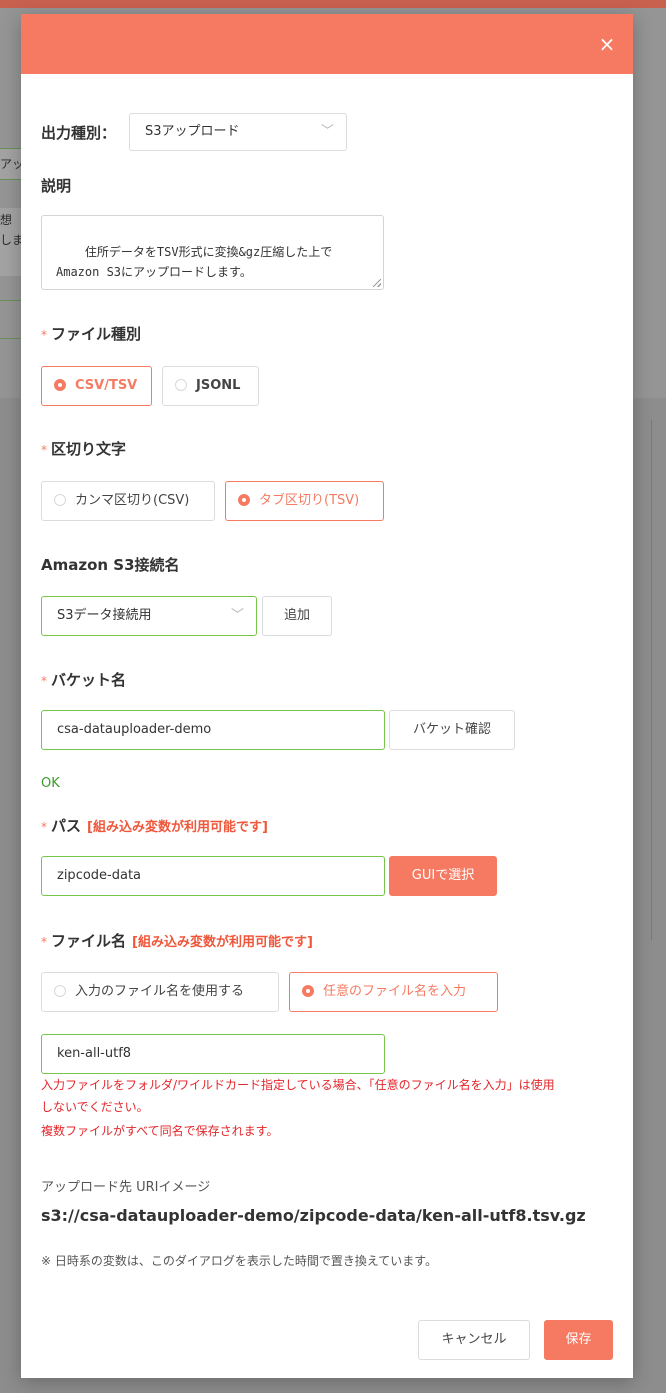 This screenshot has width=666, height=1393. I want to click on path-label-text: パス, so click(66, 826).